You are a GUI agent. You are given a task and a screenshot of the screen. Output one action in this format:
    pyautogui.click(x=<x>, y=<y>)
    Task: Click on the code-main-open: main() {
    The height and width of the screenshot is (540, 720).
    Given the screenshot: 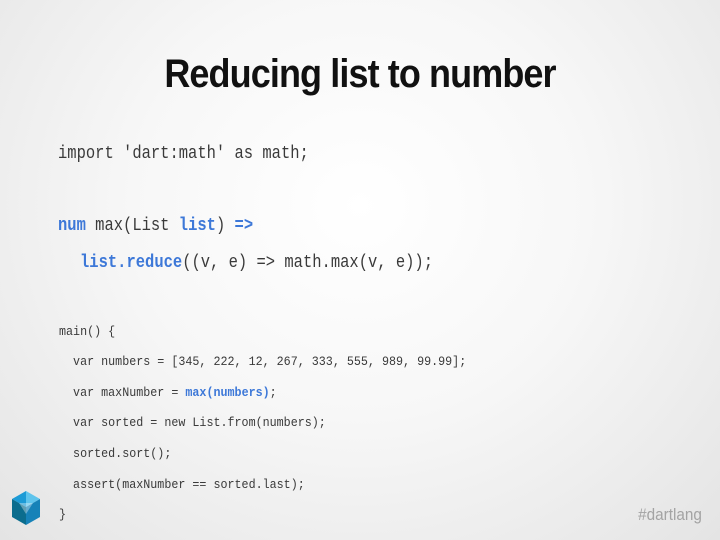 What is the action you would take?
    pyautogui.click(x=87, y=331)
    